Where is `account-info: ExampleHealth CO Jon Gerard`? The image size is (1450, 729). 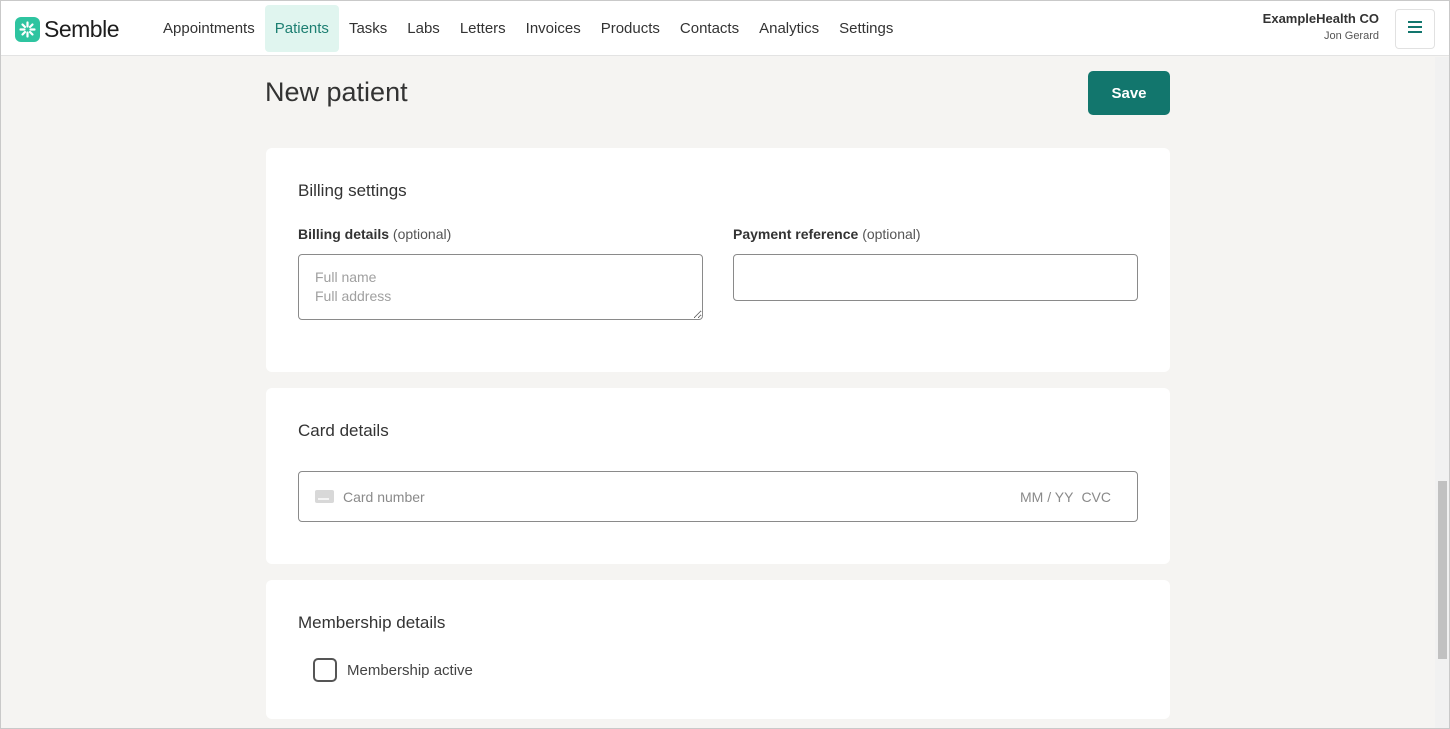
account-info: ExampleHealth CO Jon Gerard is located at coordinates (1321, 28).